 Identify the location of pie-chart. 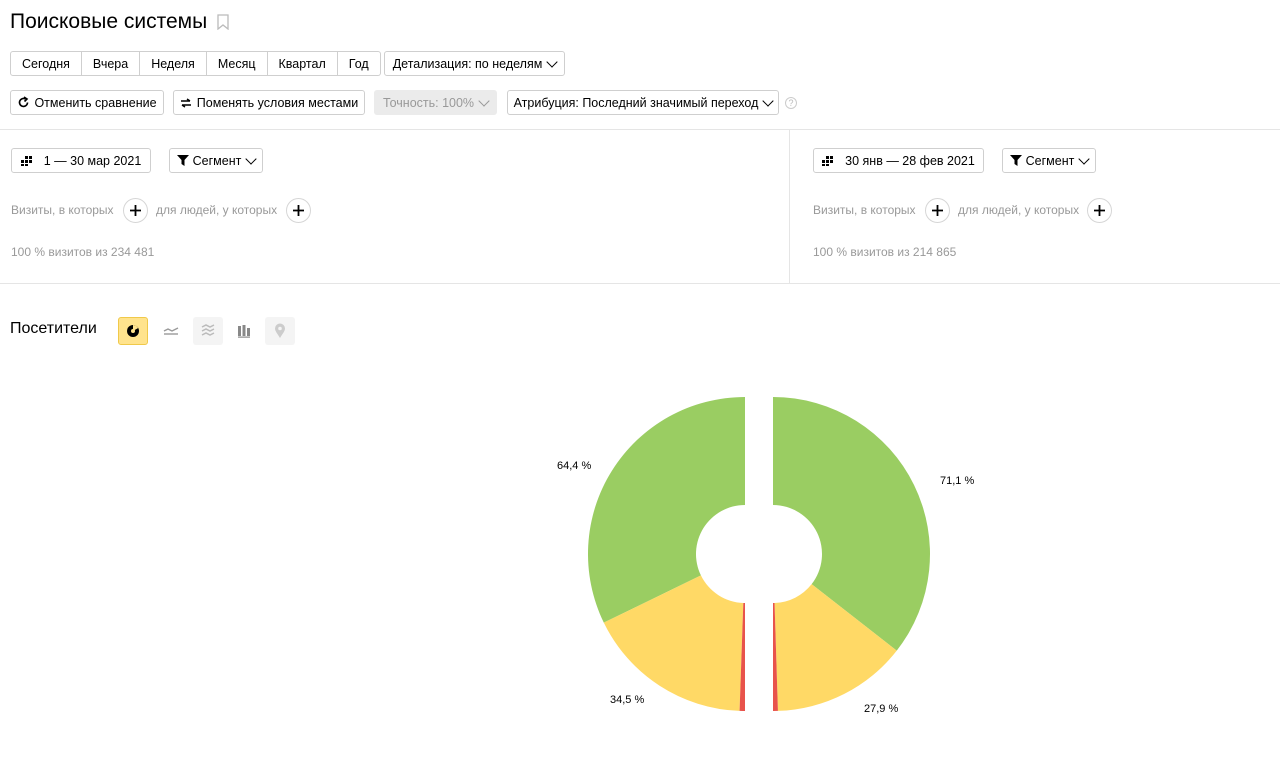
(758, 554).